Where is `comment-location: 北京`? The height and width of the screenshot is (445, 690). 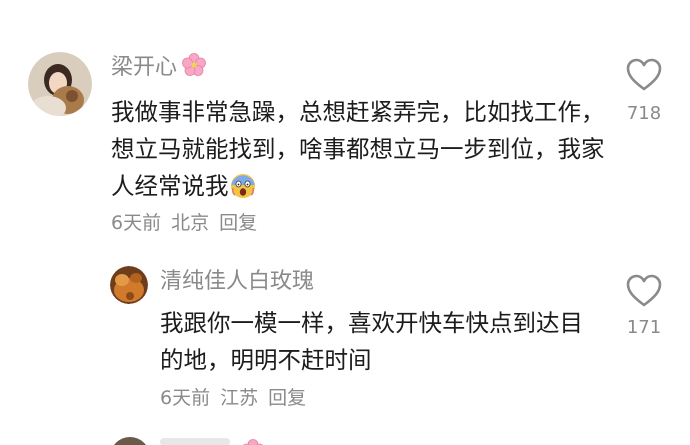
comment-location: 北京 is located at coordinates (190, 223).